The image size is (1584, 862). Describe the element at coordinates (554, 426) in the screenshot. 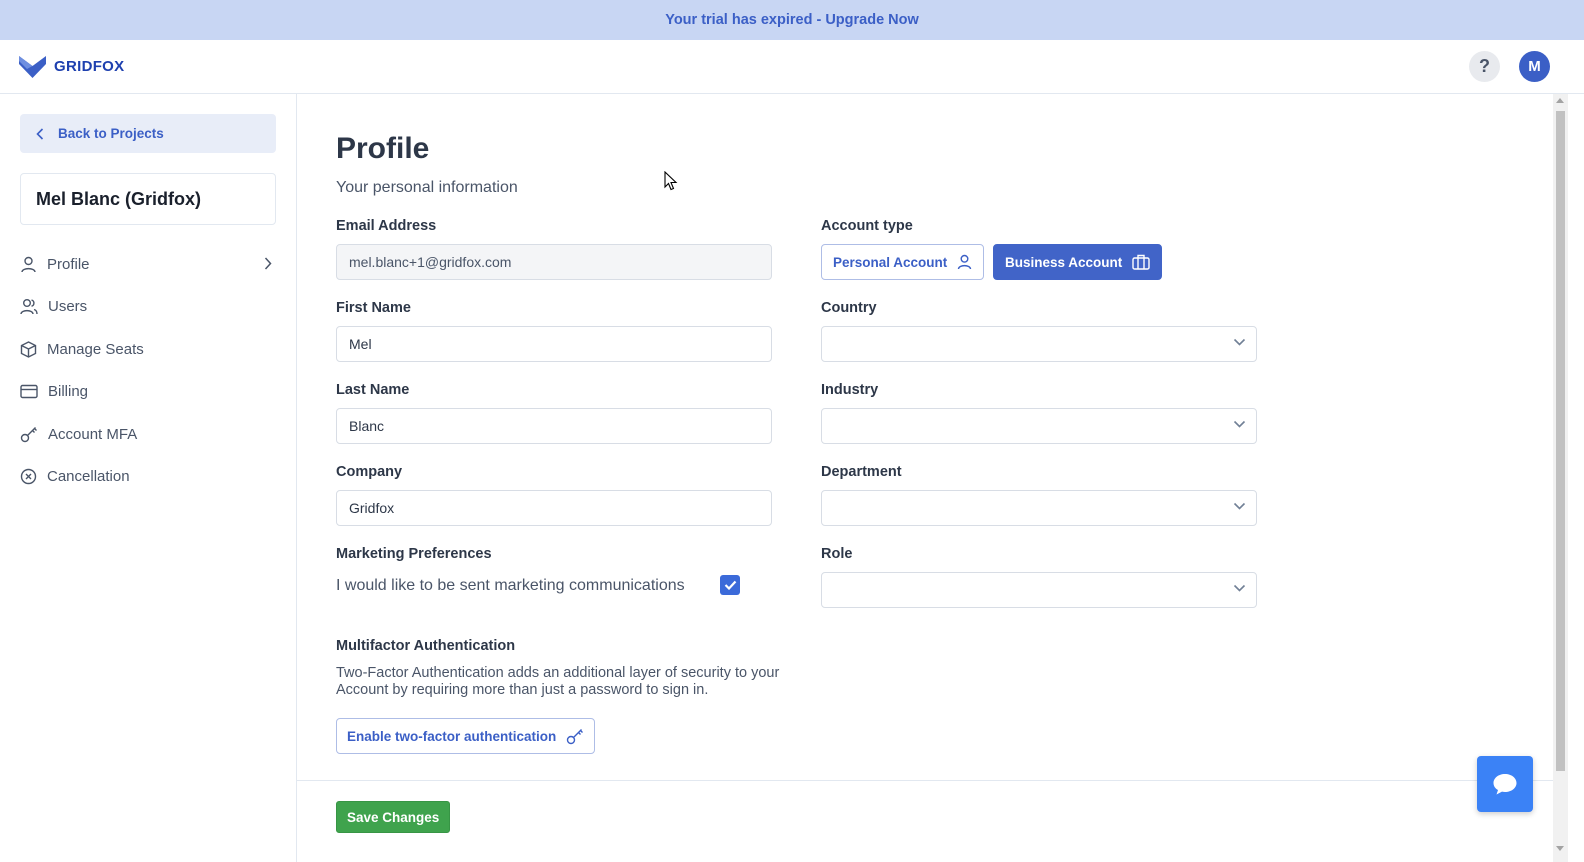

I see `last-name-field` at that location.